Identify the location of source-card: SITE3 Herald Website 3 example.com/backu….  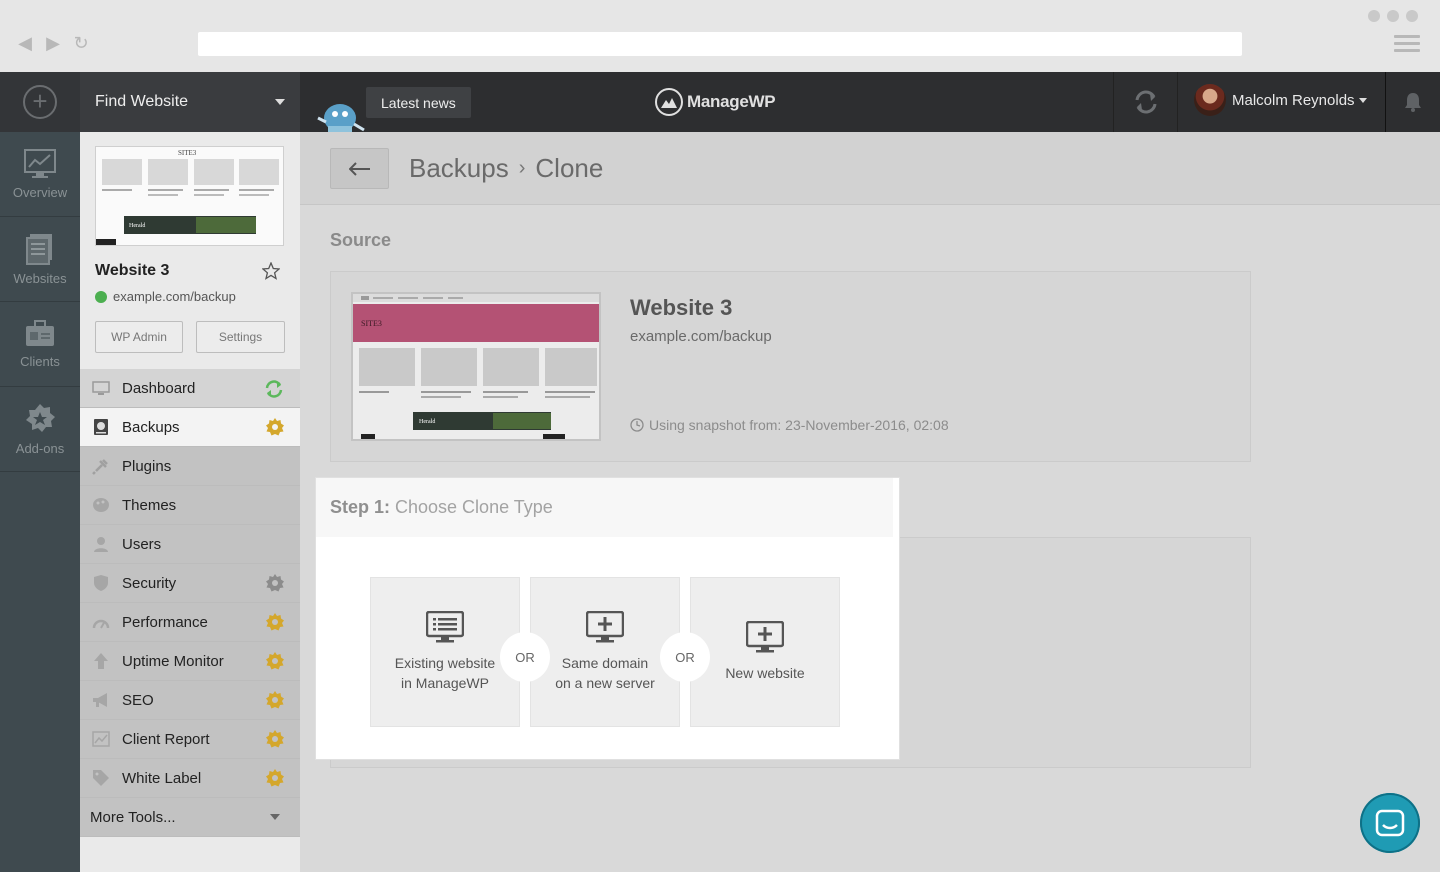
(790, 366).